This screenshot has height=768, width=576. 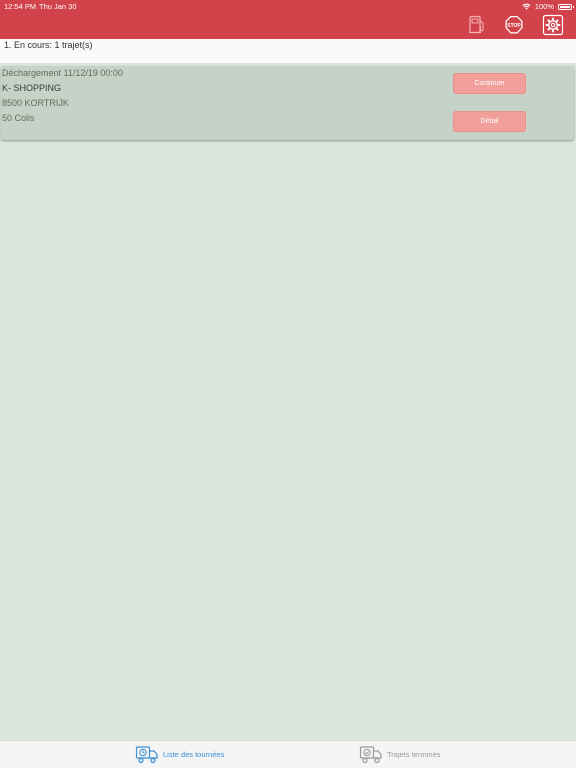 I want to click on trip-parcels: 50 Colis, so click(x=18, y=118).